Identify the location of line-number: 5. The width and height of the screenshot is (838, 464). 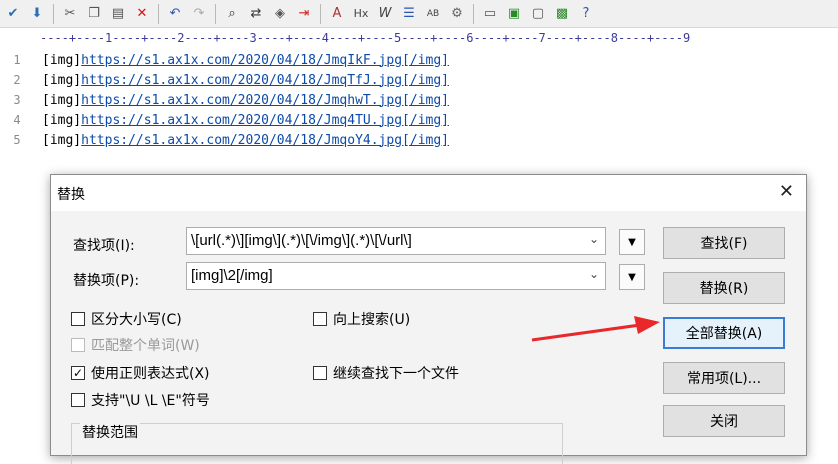
(17, 140).